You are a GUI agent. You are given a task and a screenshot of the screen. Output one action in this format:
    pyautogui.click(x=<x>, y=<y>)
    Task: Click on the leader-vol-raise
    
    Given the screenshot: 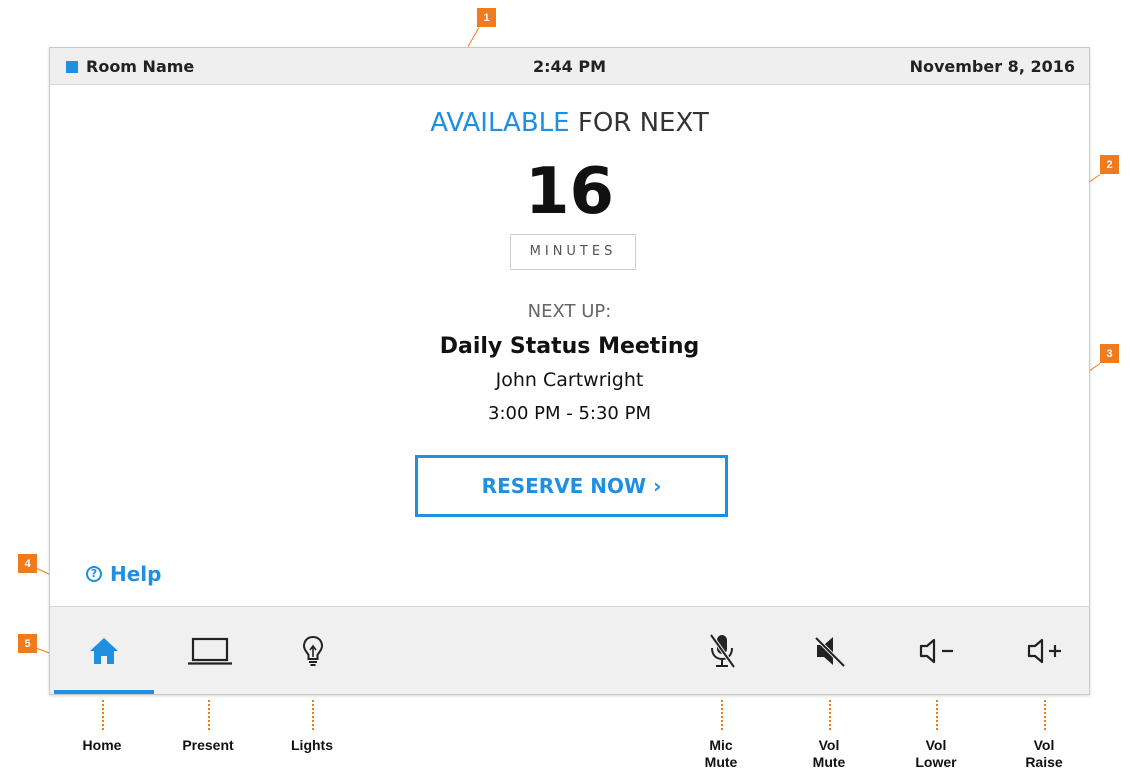 What is the action you would take?
    pyautogui.click(x=1045, y=715)
    